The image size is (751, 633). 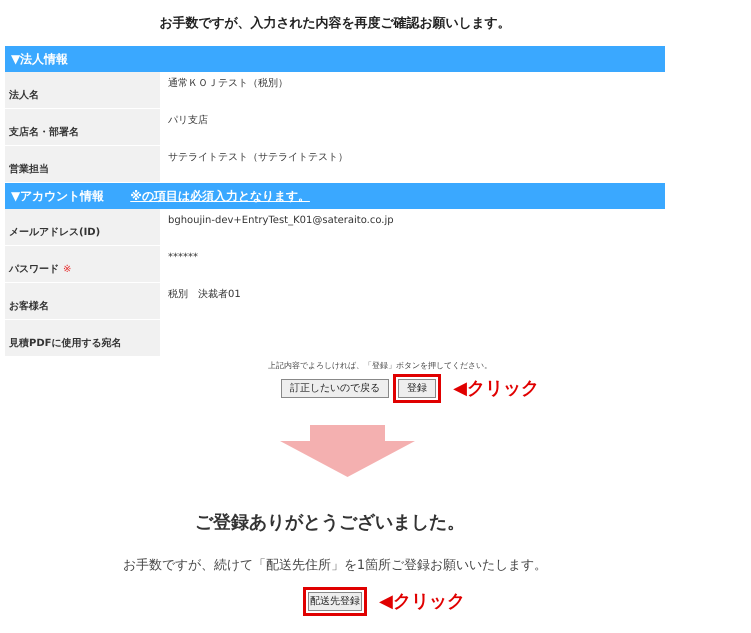 What do you see at coordinates (330, 522) in the screenshot?
I see `thanks-title: ご登録ありがとうございました。` at bounding box center [330, 522].